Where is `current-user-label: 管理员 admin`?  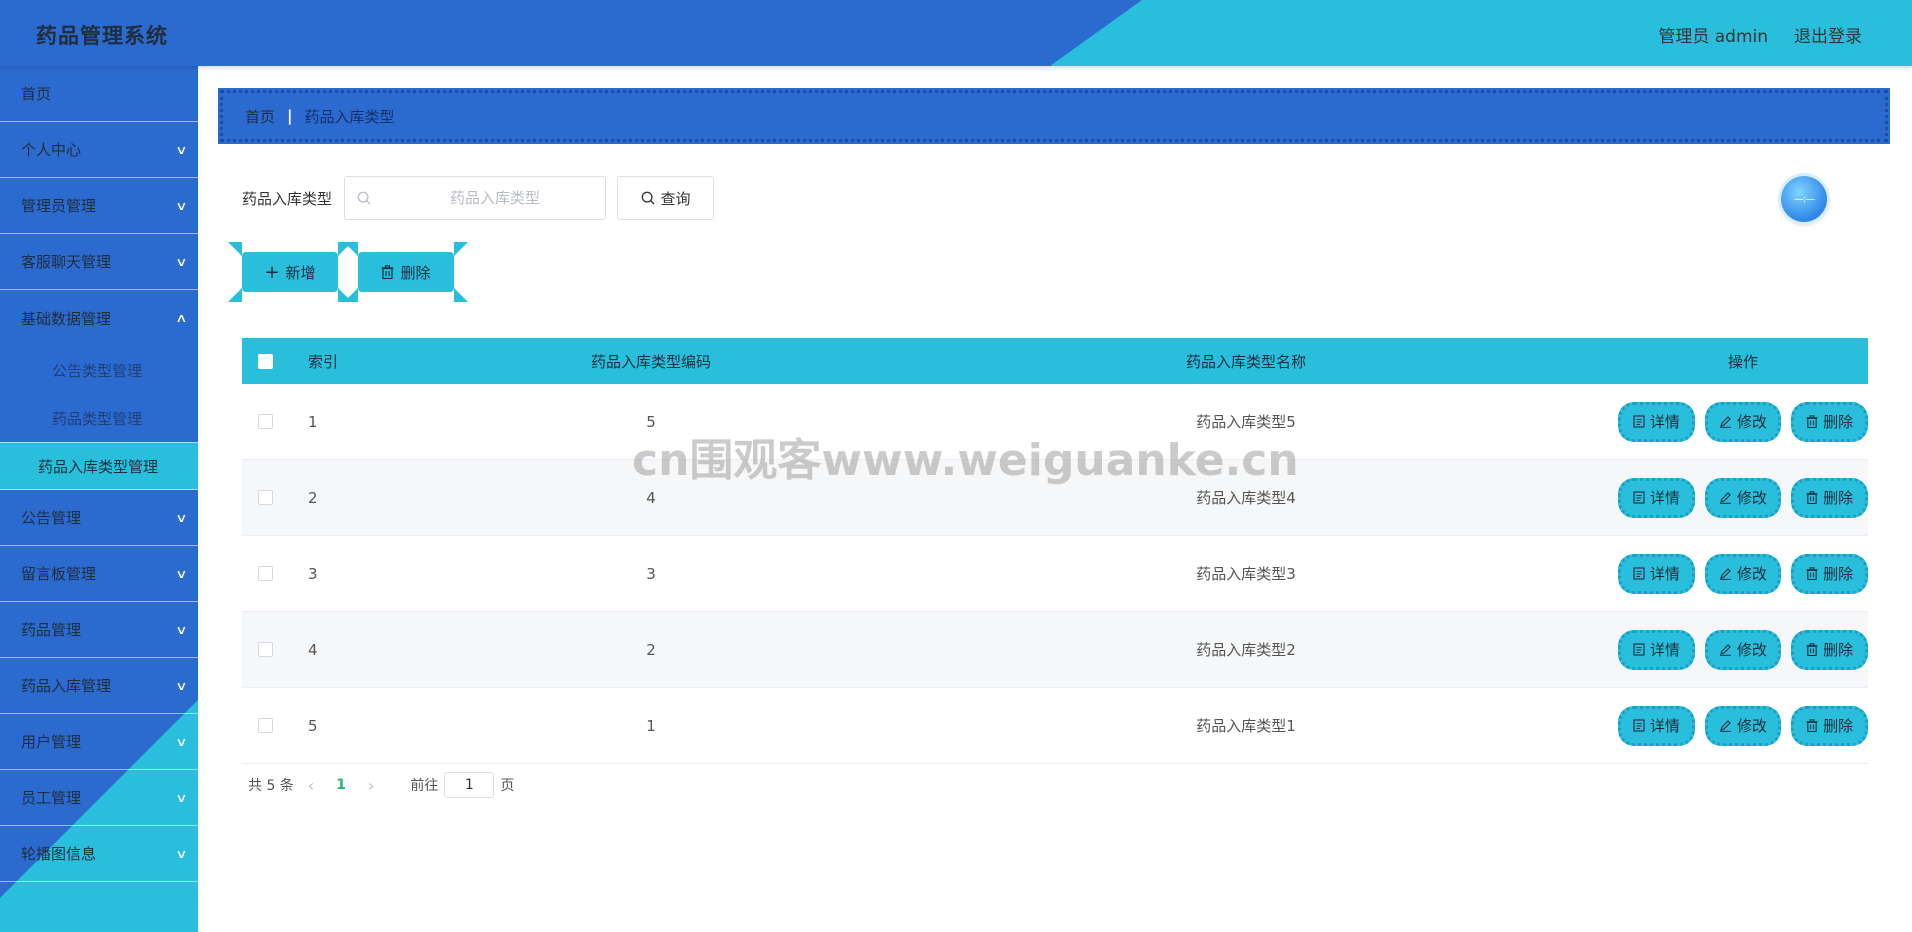 current-user-label: 管理员 admin is located at coordinates (1713, 37).